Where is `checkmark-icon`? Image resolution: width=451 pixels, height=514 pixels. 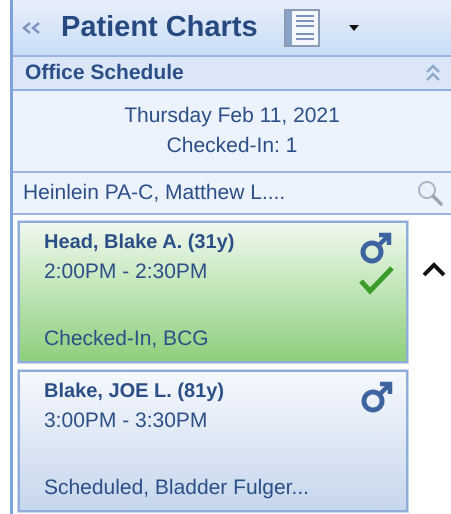 checkmark-icon is located at coordinates (376, 280).